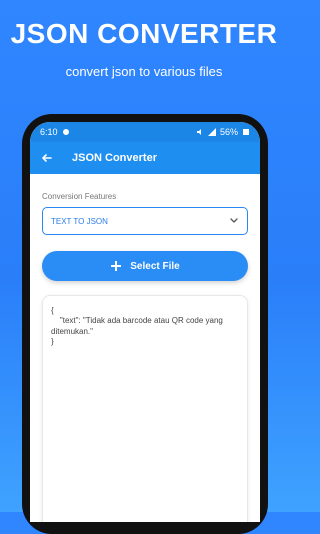  Describe the element at coordinates (144, 71) in the screenshot. I see `promo-subtitle: convert json to various files` at that location.